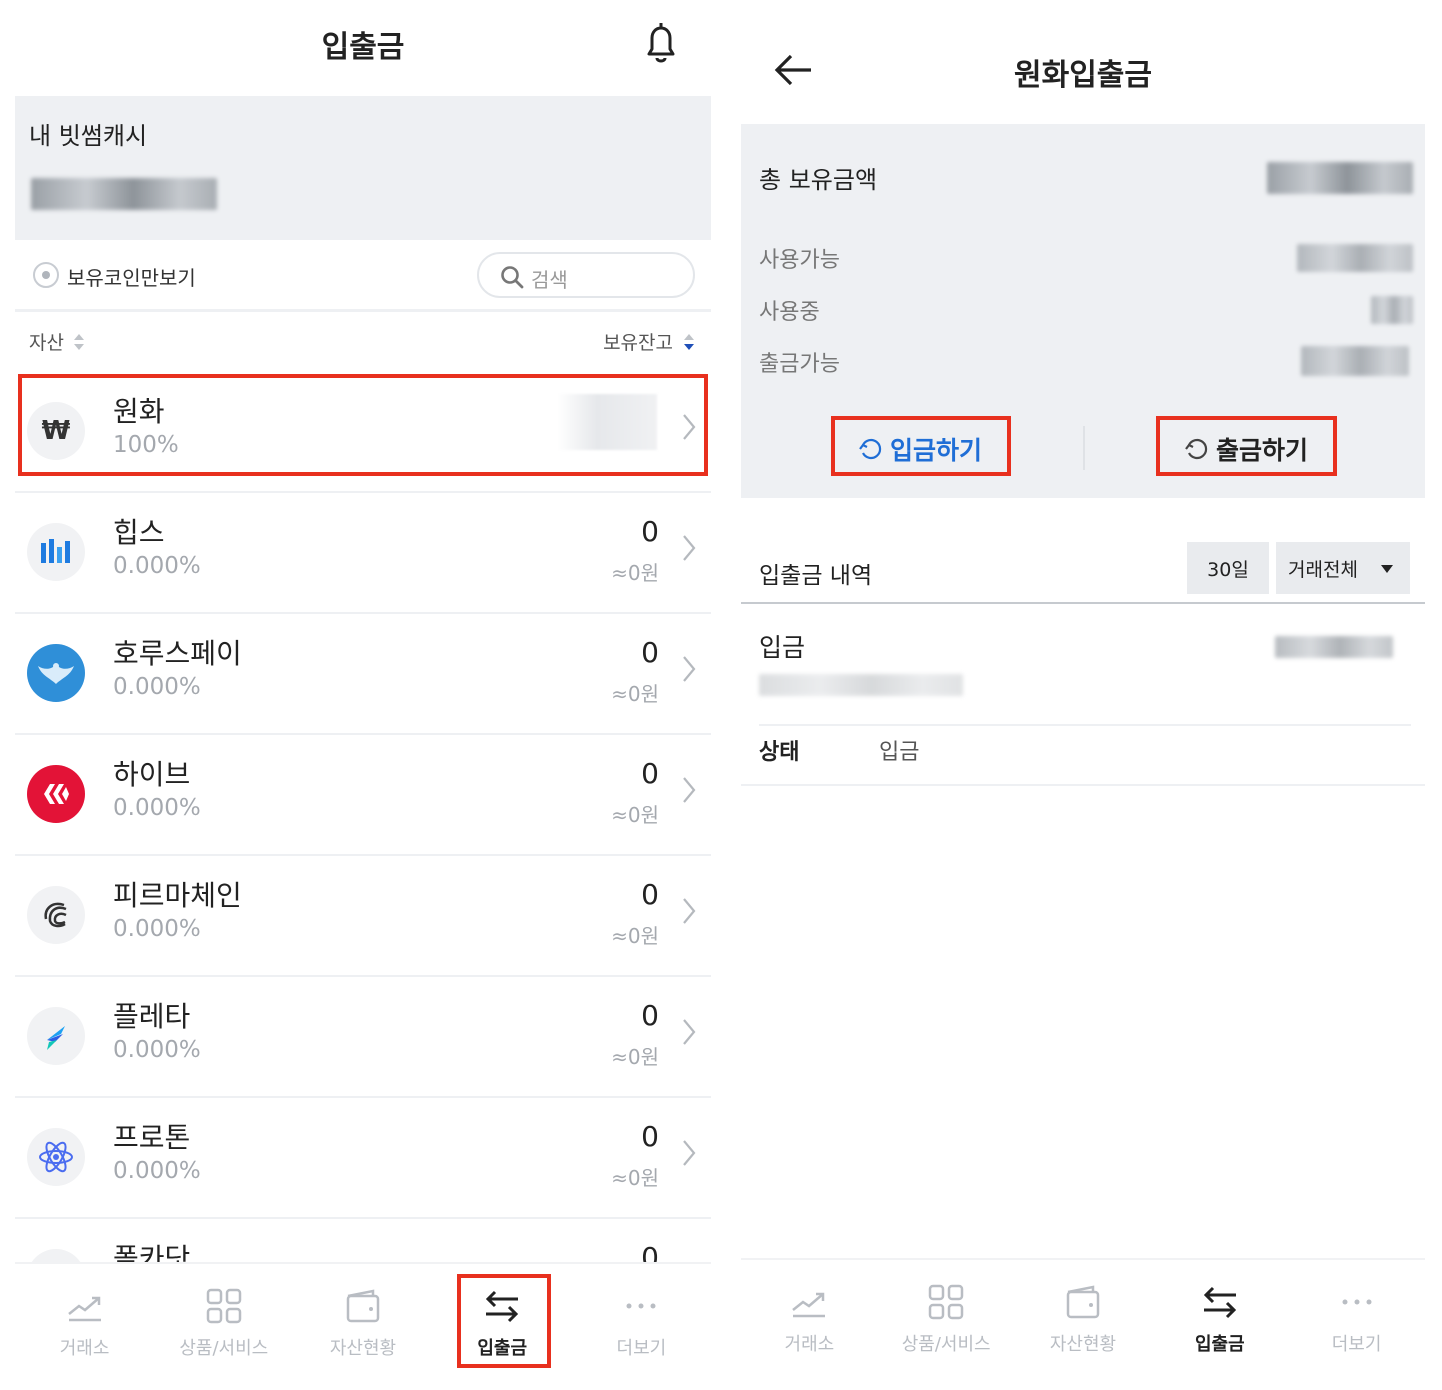 The width and height of the screenshot is (1442, 1390). Describe the element at coordinates (1083, 75) in the screenshot. I see `page-title: 원화입출금` at that location.